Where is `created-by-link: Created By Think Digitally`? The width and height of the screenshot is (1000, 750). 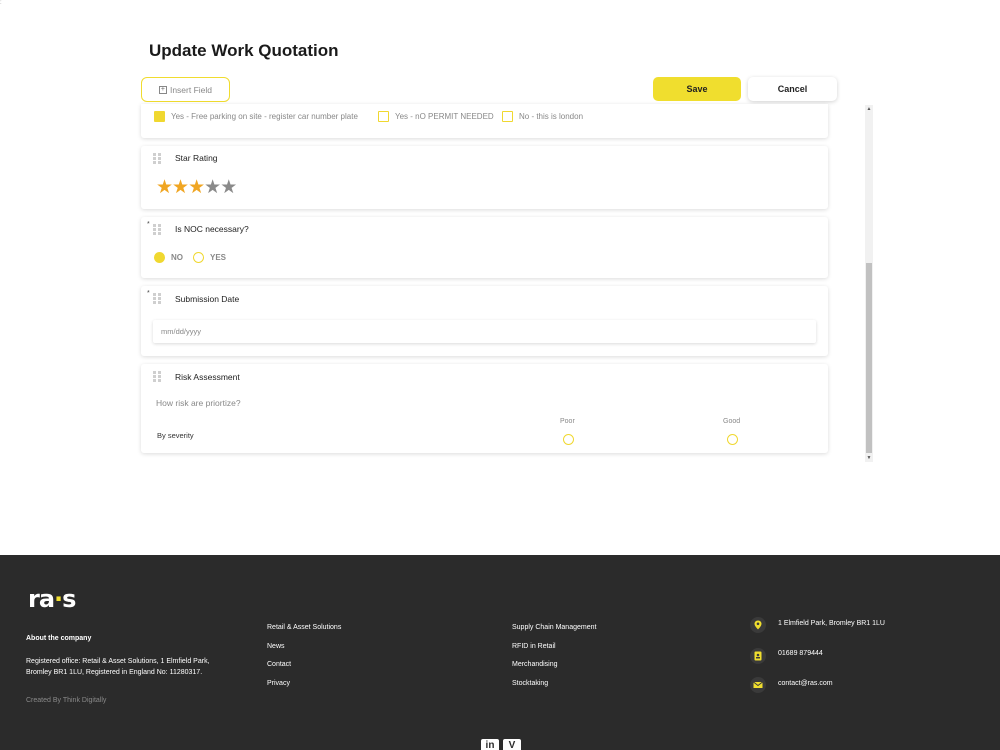
created-by-link: Created By Think Digitally is located at coordinates (66, 700).